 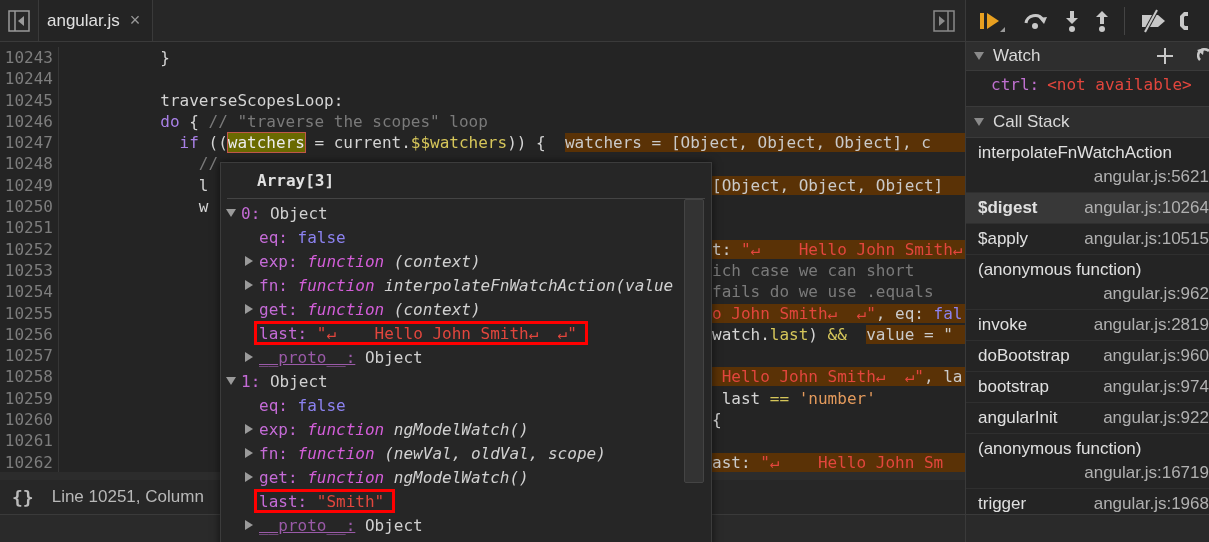 What do you see at coordinates (266, 143) in the screenshot?
I see `hovered-variable: watchers` at bounding box center [266, 143].